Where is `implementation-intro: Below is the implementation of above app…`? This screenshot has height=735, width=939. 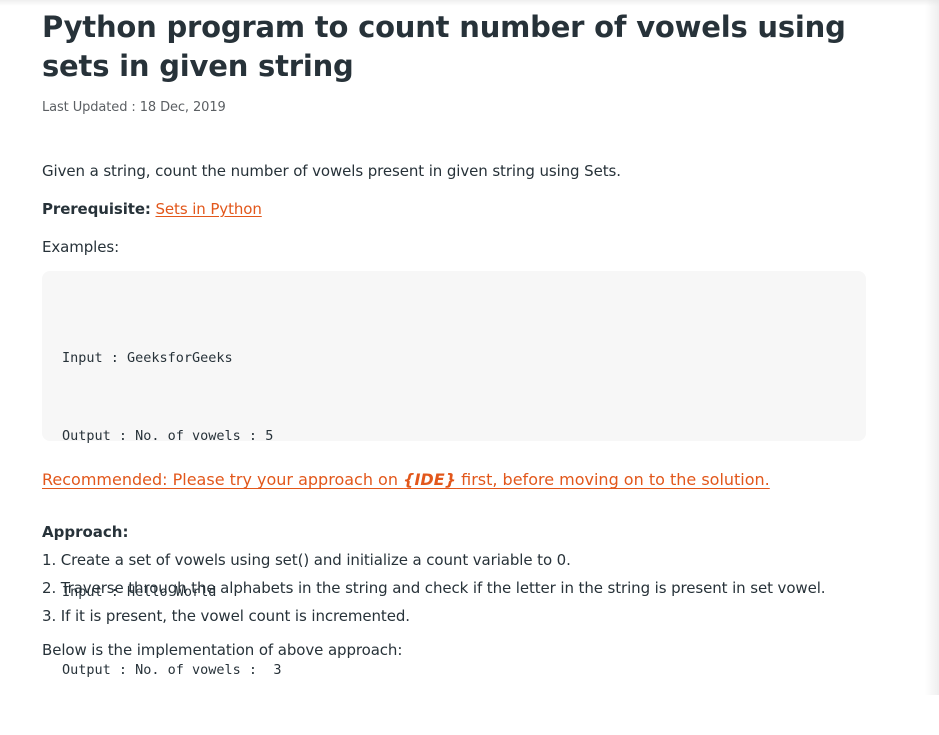 implementation-intro: Below is the implementation of above app… is located at coordinates (222, 650).